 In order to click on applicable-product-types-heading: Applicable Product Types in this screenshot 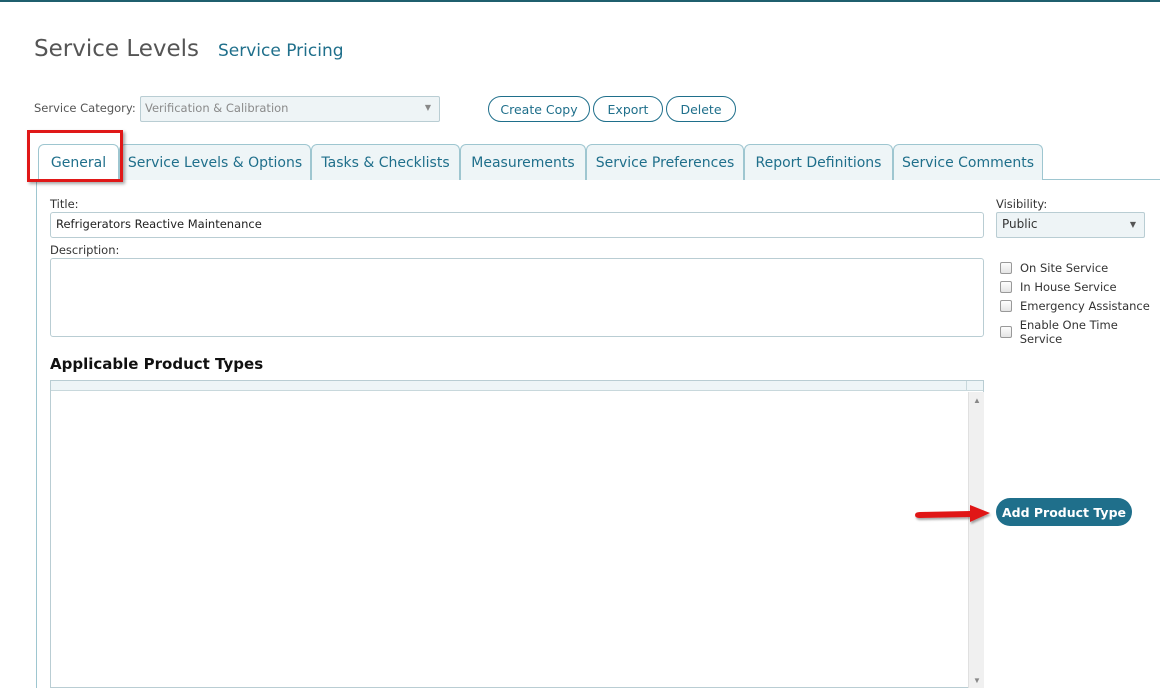, I will do `click(157, 364)`.